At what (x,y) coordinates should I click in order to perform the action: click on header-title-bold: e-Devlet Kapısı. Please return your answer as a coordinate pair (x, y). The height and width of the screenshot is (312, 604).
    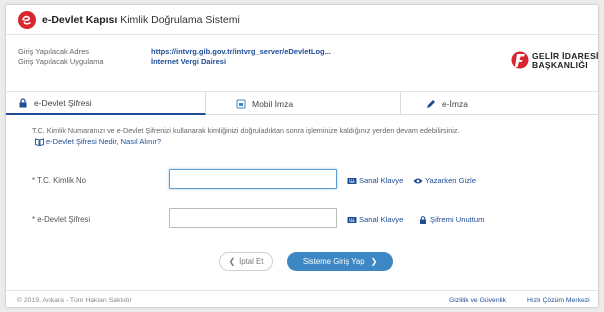
    Looking at the image, I should click on (80, 20).